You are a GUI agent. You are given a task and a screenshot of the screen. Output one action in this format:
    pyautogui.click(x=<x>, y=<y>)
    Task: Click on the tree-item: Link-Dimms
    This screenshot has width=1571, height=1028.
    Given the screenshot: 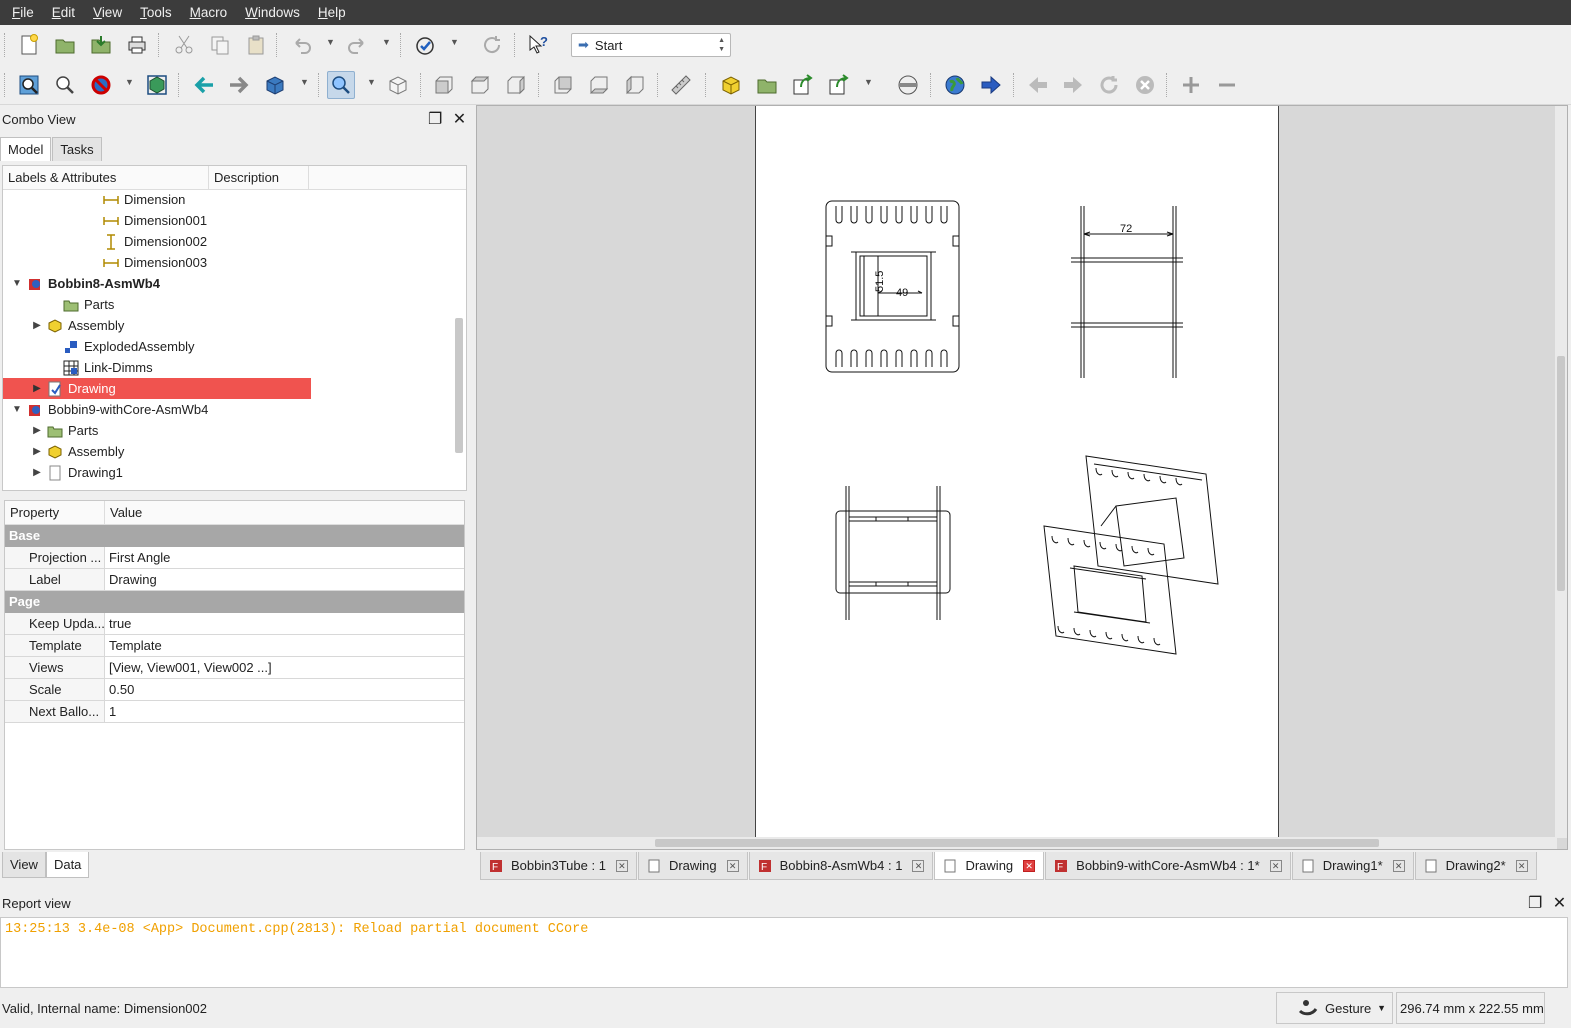 What is the action you would take?
    pyautogui.click(x=157, y=367)
    